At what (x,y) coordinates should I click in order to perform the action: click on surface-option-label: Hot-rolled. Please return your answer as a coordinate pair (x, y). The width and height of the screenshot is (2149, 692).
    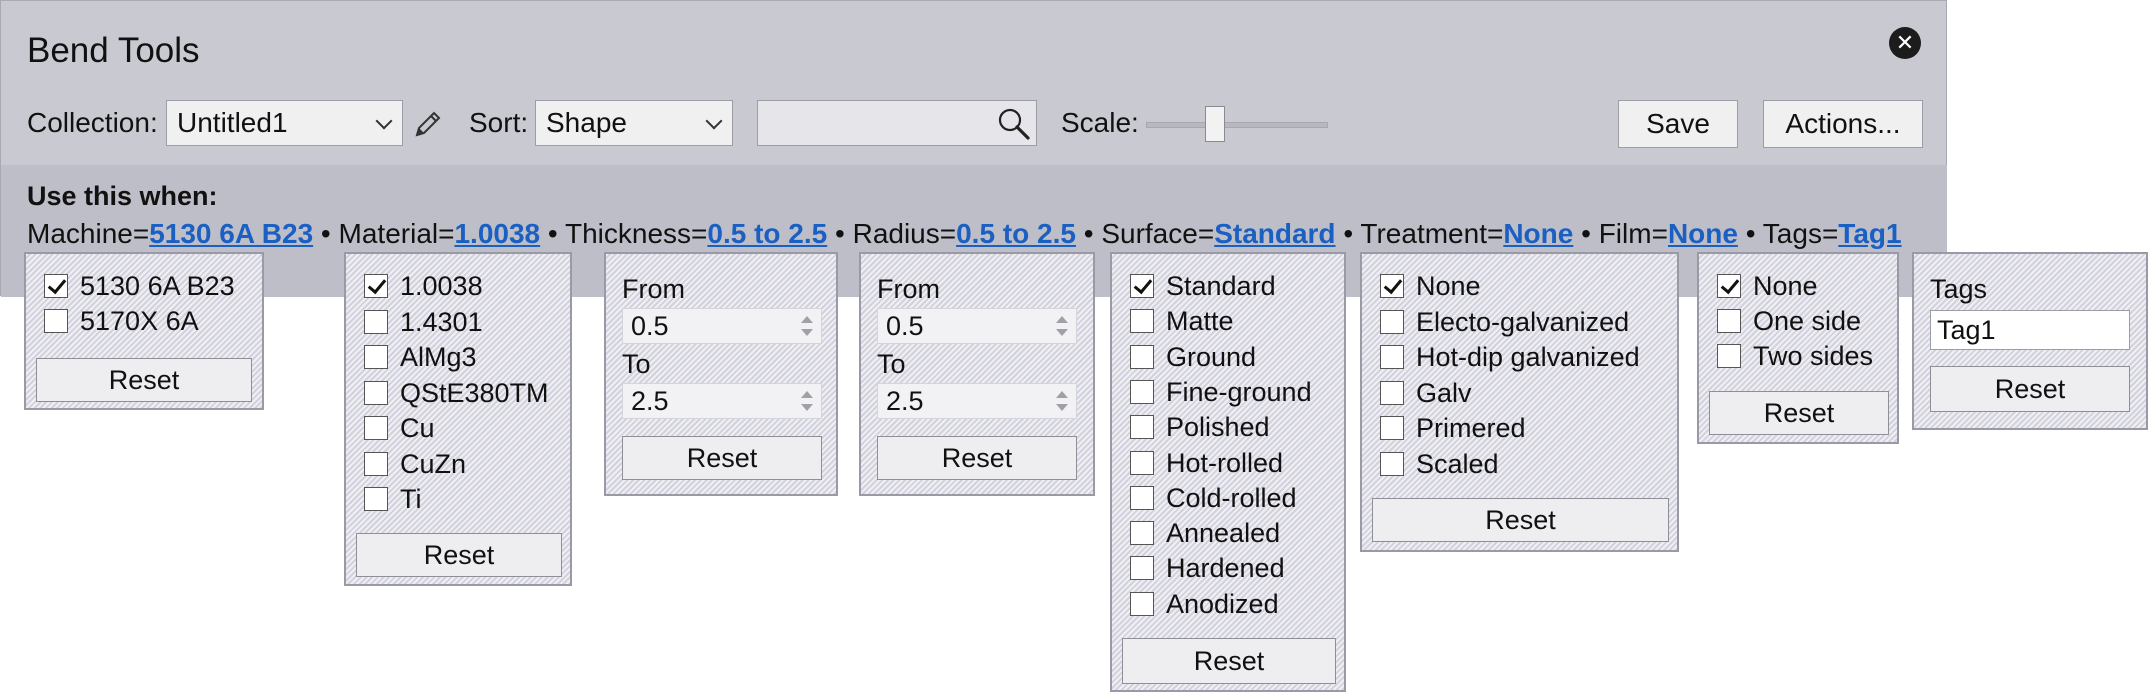
    Looking at the image, I should click on (1225, 462).